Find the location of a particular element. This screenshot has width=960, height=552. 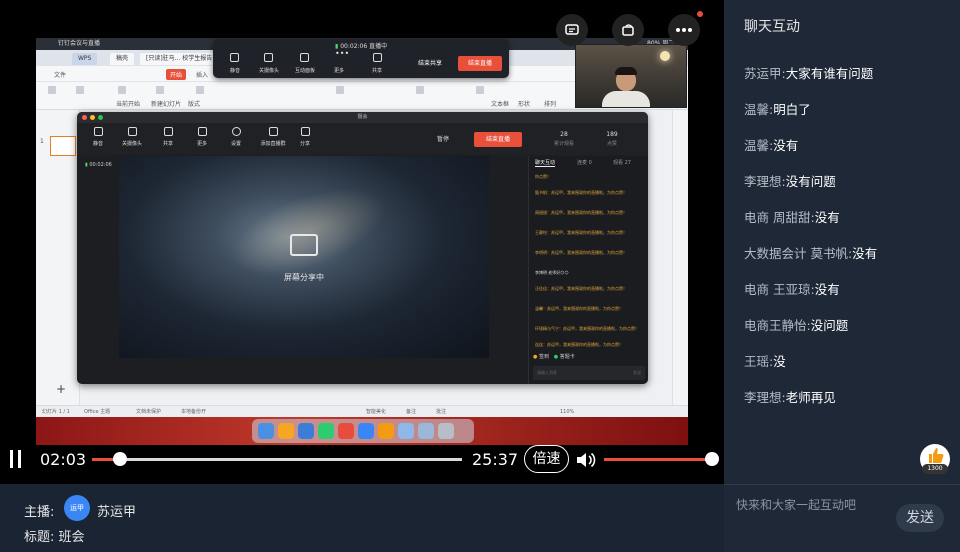

tool-label: 共享 is located at coordinates (167, 144).